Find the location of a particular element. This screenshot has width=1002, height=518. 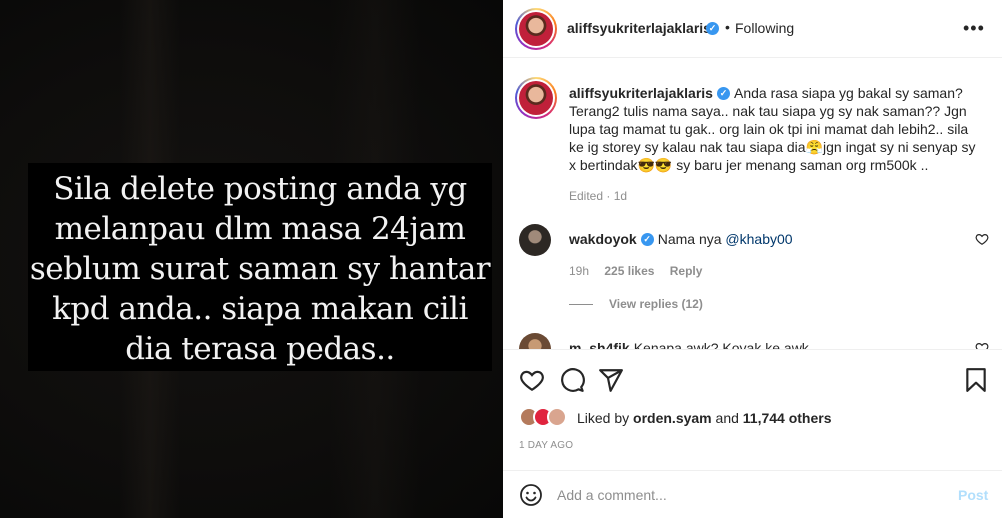

replies-divider-line is located at coordinates (581, 305).